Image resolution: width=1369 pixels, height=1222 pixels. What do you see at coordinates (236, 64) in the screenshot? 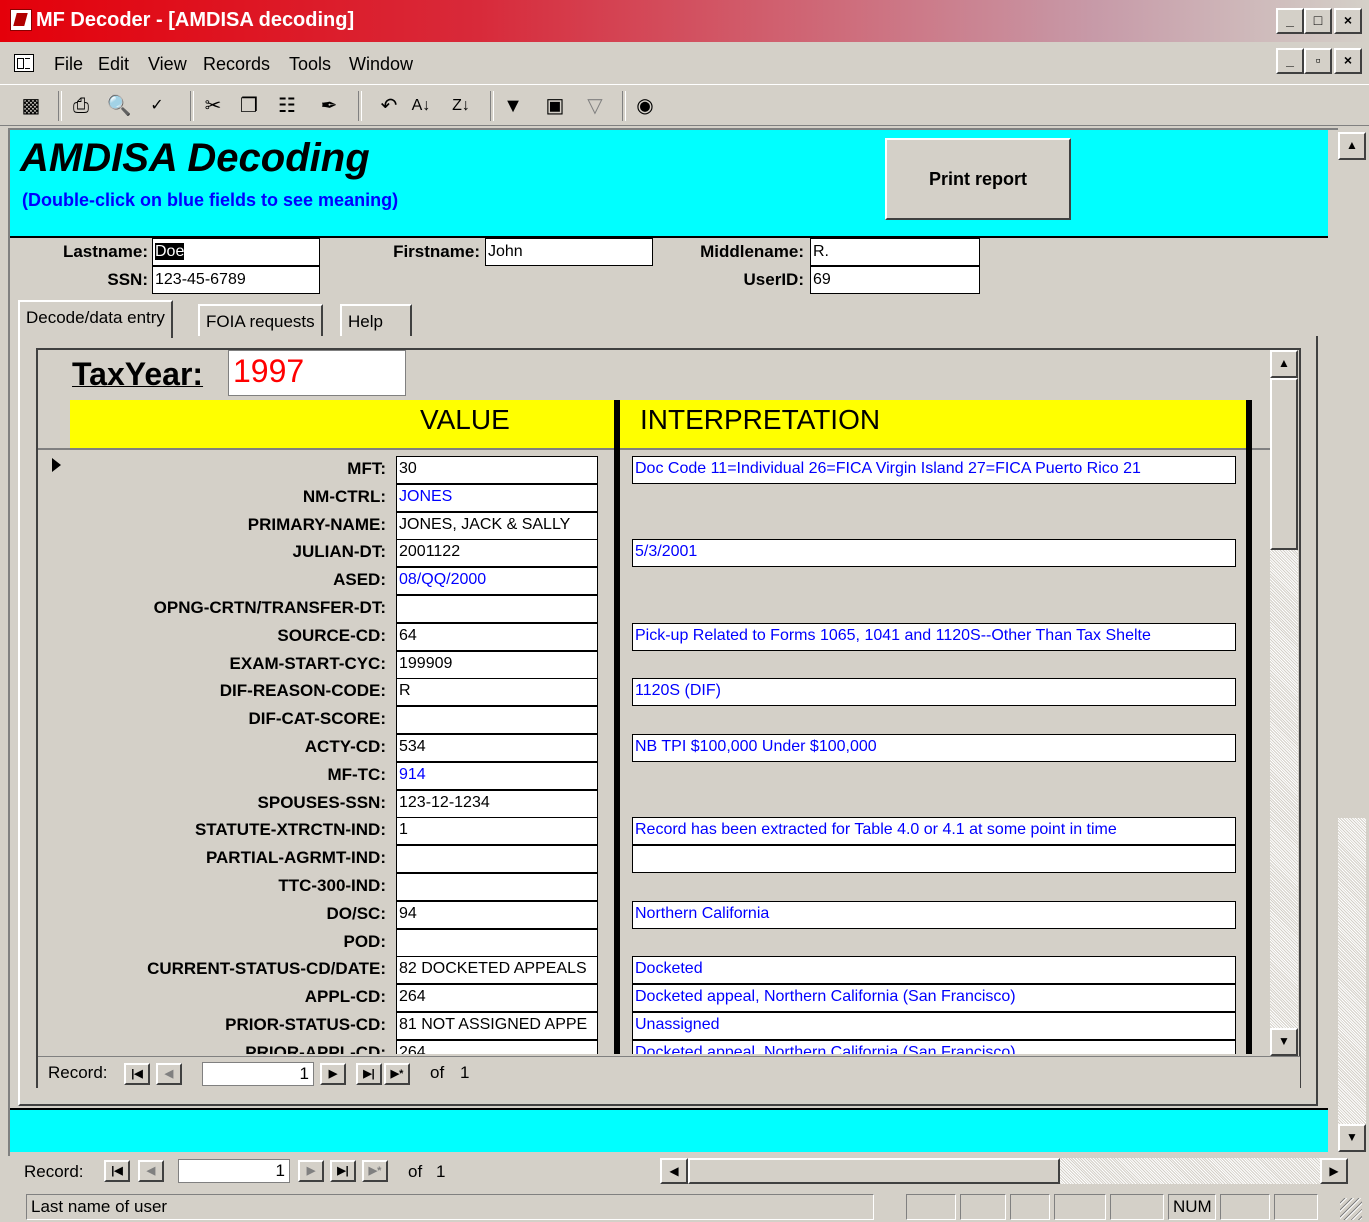
I see `menu-records: Records` at bounding box center [236, 64].